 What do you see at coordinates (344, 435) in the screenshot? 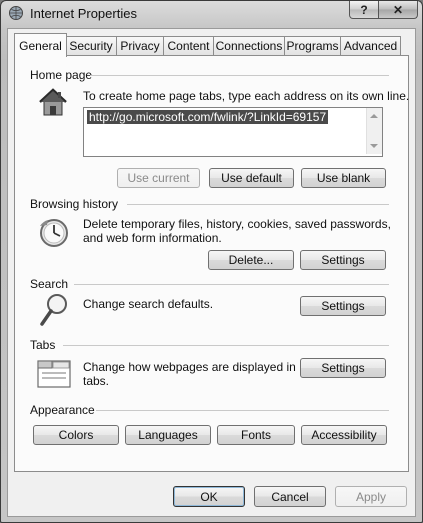
I see `accessibility-button: Accessibility` at bounding box center [344, 435].